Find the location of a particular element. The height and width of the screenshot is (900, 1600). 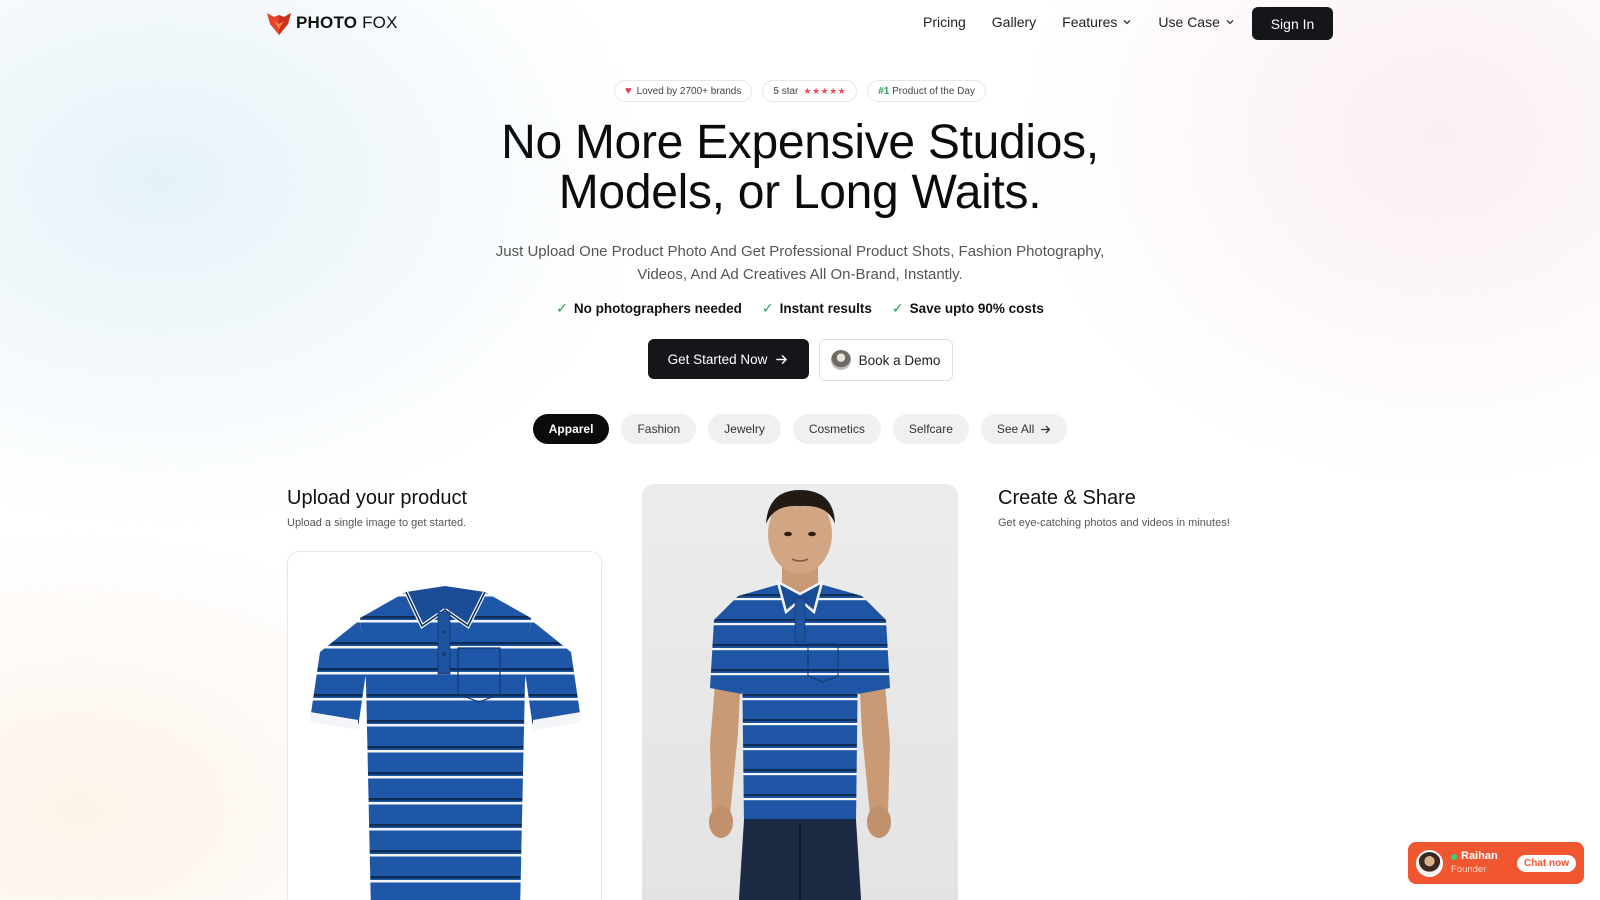

tab-cosmetics: Cosmetics is located at coordinates (836, 429).